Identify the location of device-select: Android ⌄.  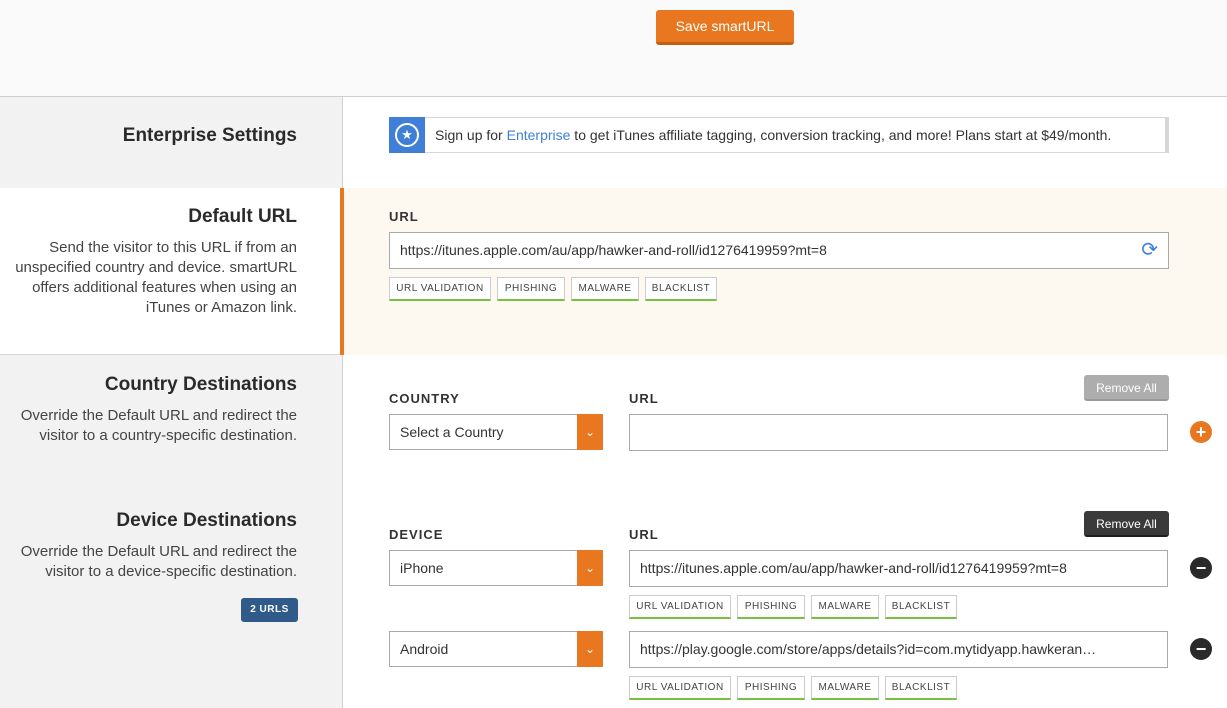
(496, 649).